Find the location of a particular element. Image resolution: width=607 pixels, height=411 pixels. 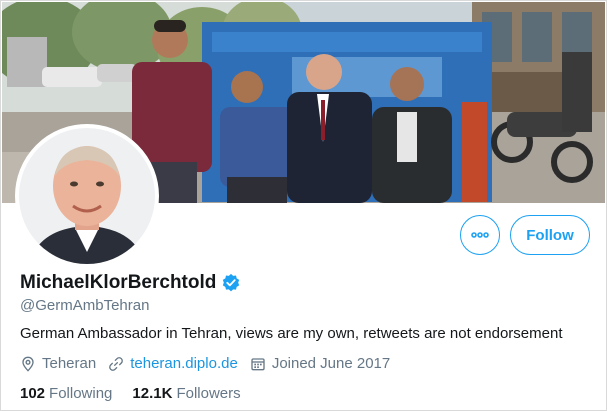

verified-badge-icon is located at coordinates (231, 282).